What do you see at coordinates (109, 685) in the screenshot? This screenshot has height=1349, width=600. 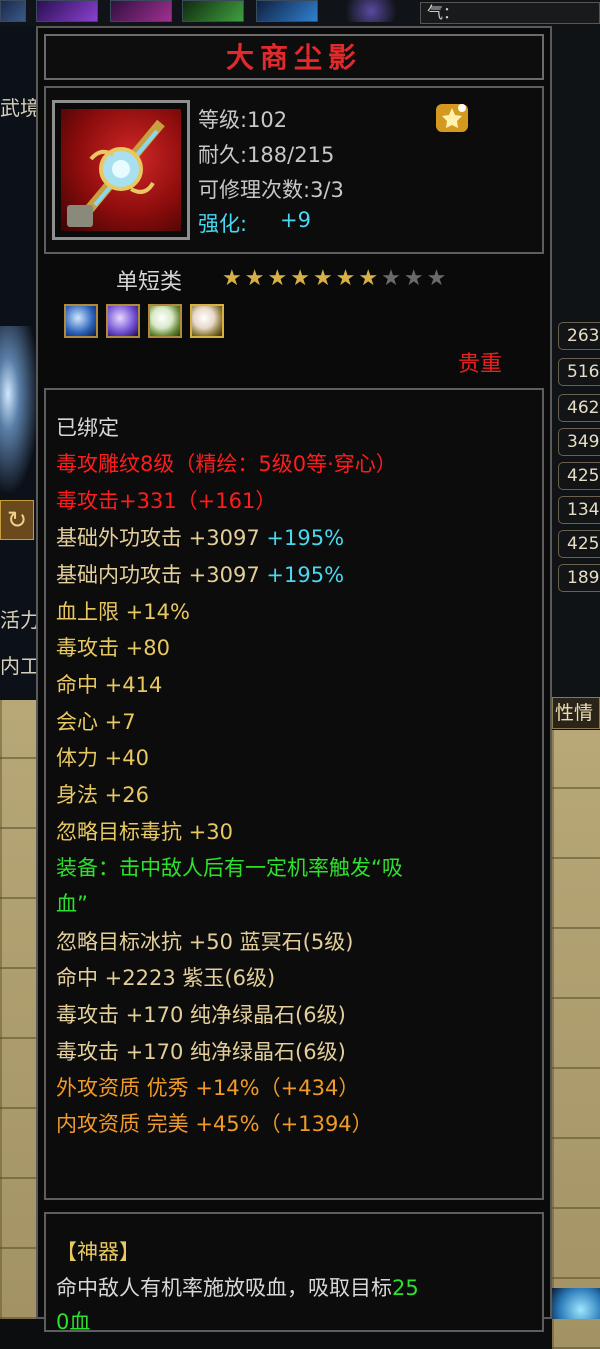 I see `hit-rate: 命中 +414` at bounding box center [109, 685].